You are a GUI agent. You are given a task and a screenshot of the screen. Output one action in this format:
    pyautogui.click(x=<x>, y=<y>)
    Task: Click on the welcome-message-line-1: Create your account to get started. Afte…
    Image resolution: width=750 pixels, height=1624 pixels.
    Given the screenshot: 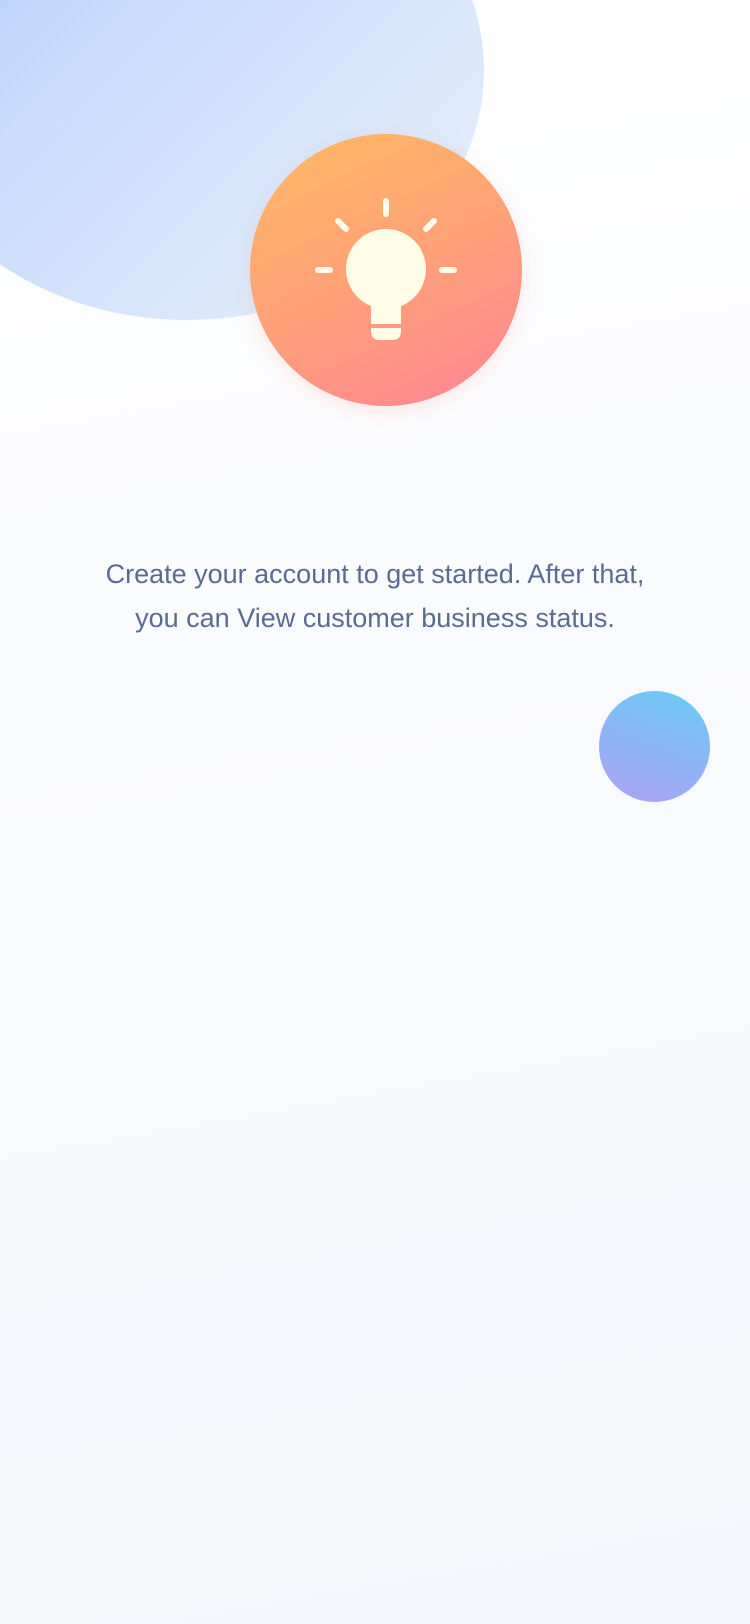 What is the action you would take?
    pyautogui.click(x=375, y=574)
    